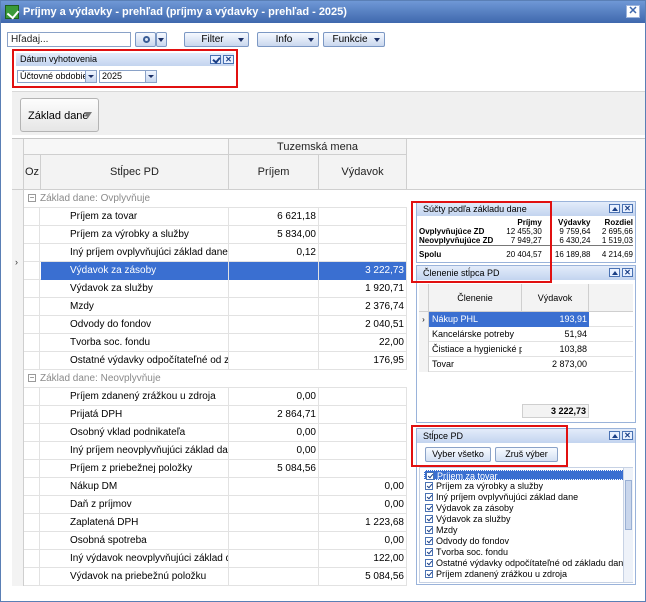  What do you see at coordinates (209, 217) in the screenshot?
I see `table-row: Príjem za tovar 6 621,18` at bounding box center [209, 217].